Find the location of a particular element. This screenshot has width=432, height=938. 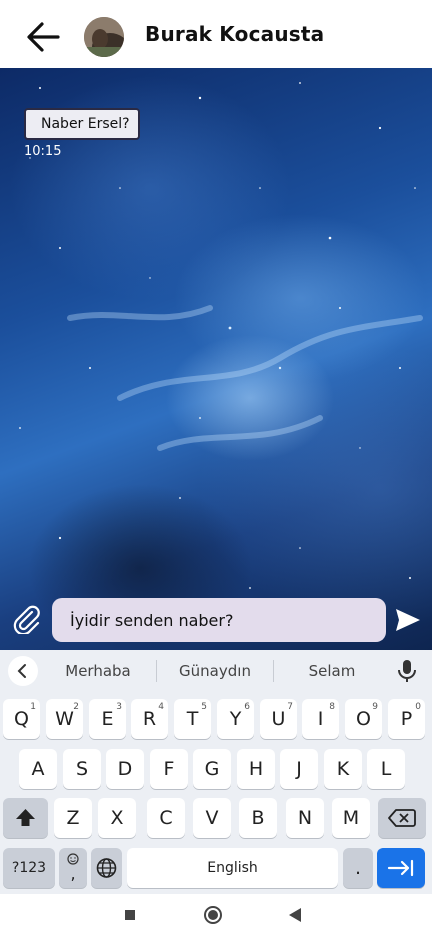

suggestion-3: Selam is located at coordinates (332, 671).